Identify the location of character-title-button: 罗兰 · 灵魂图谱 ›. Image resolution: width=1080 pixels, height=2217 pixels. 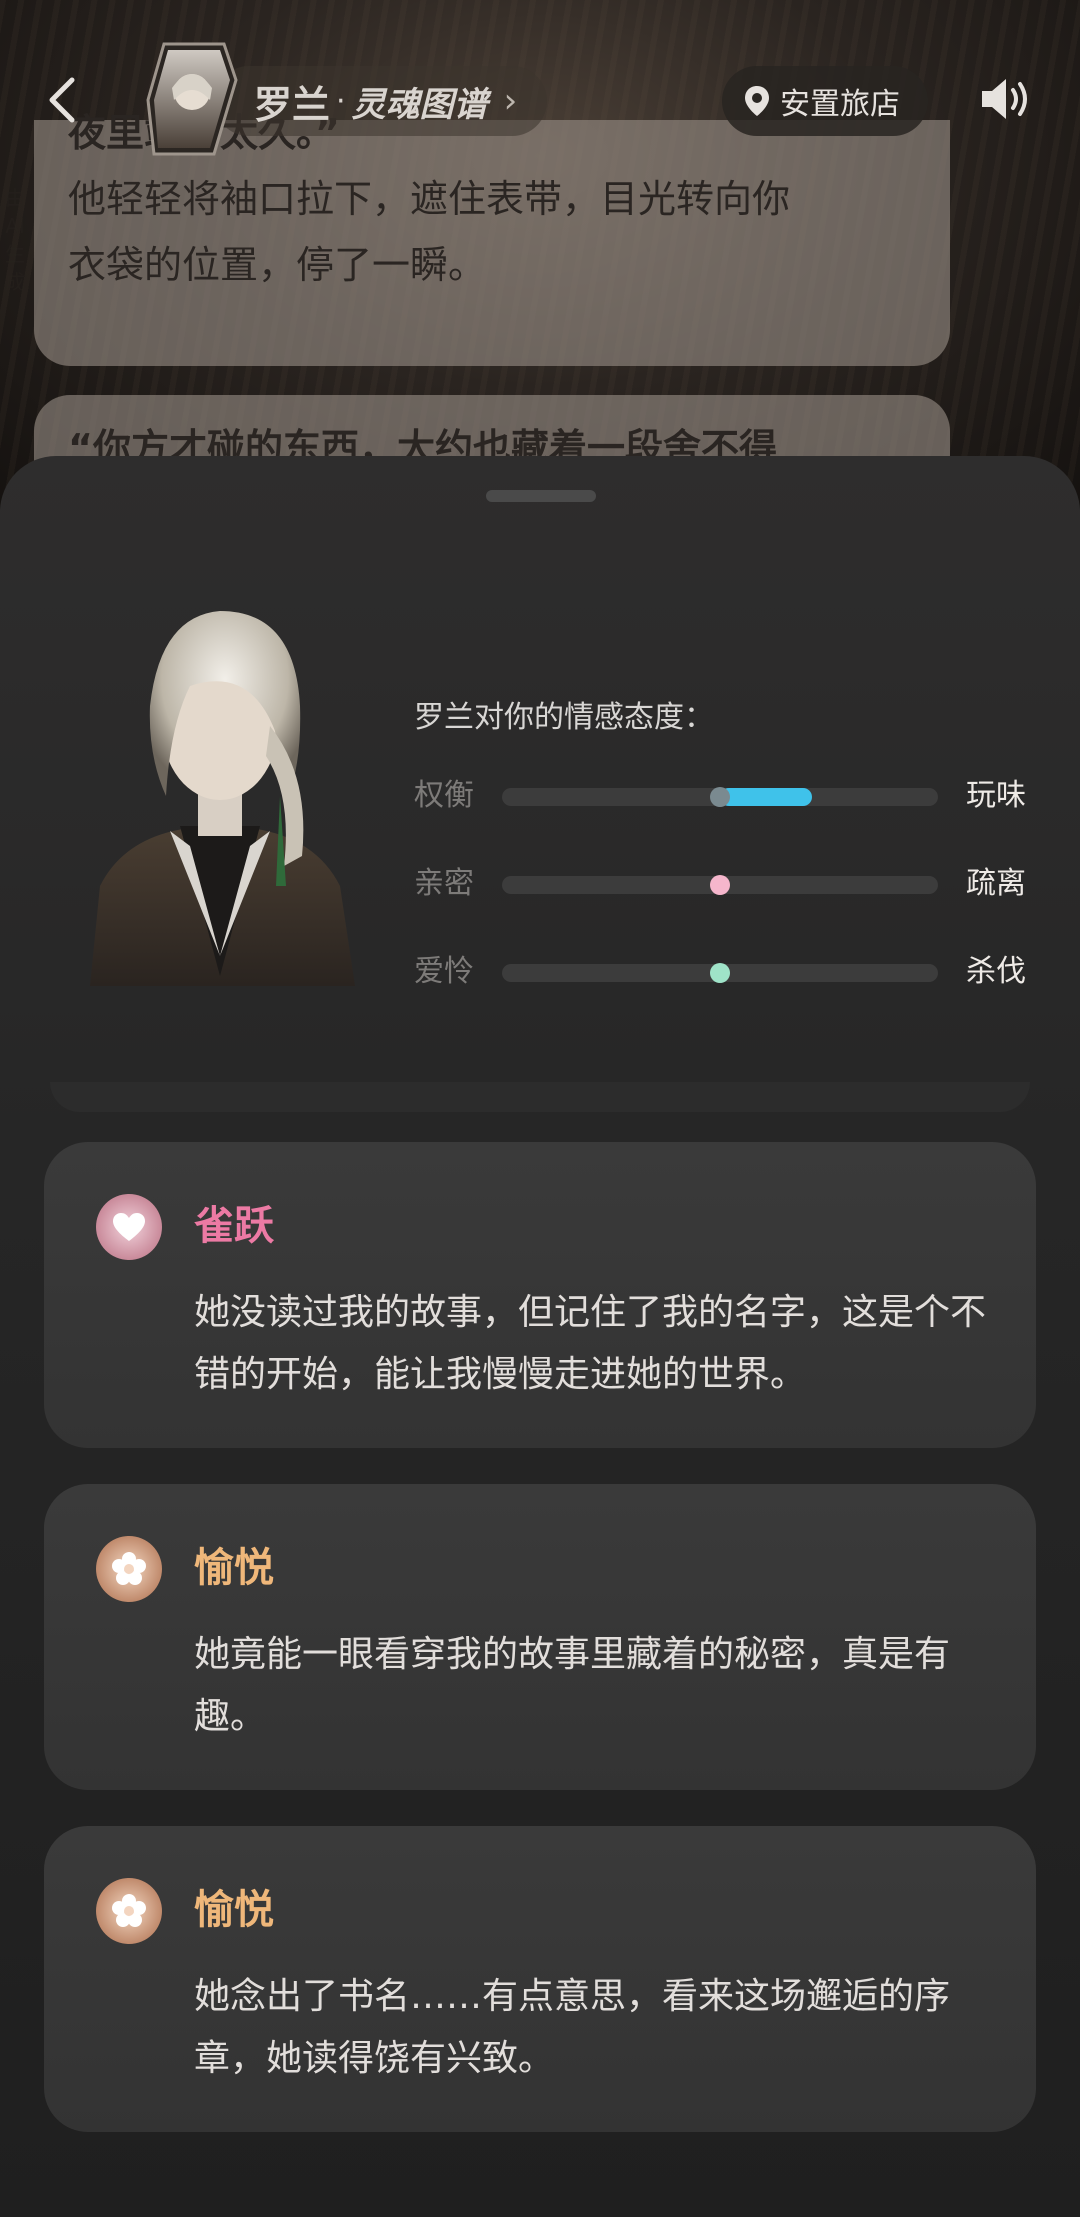
(381, 101).